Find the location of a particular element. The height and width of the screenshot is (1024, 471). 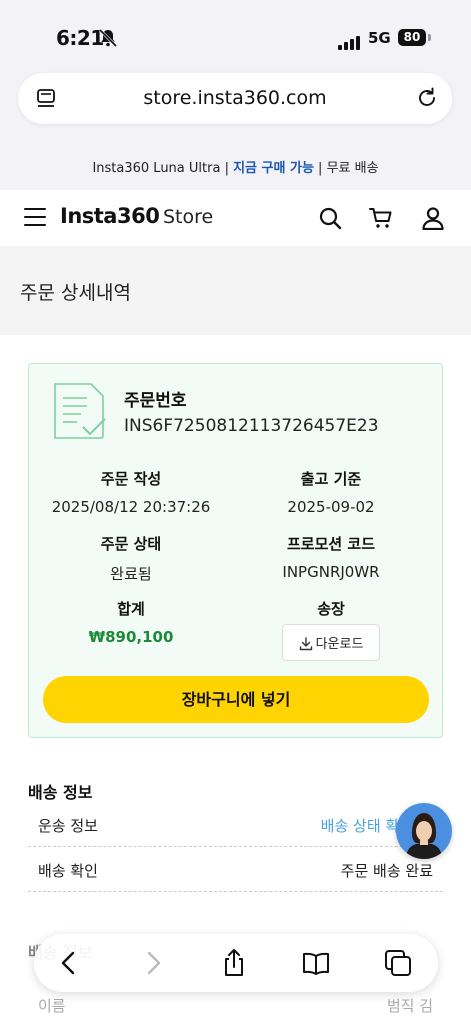

promo-product: Insta360 Luna Ultra is located at coordinates (156, 168).